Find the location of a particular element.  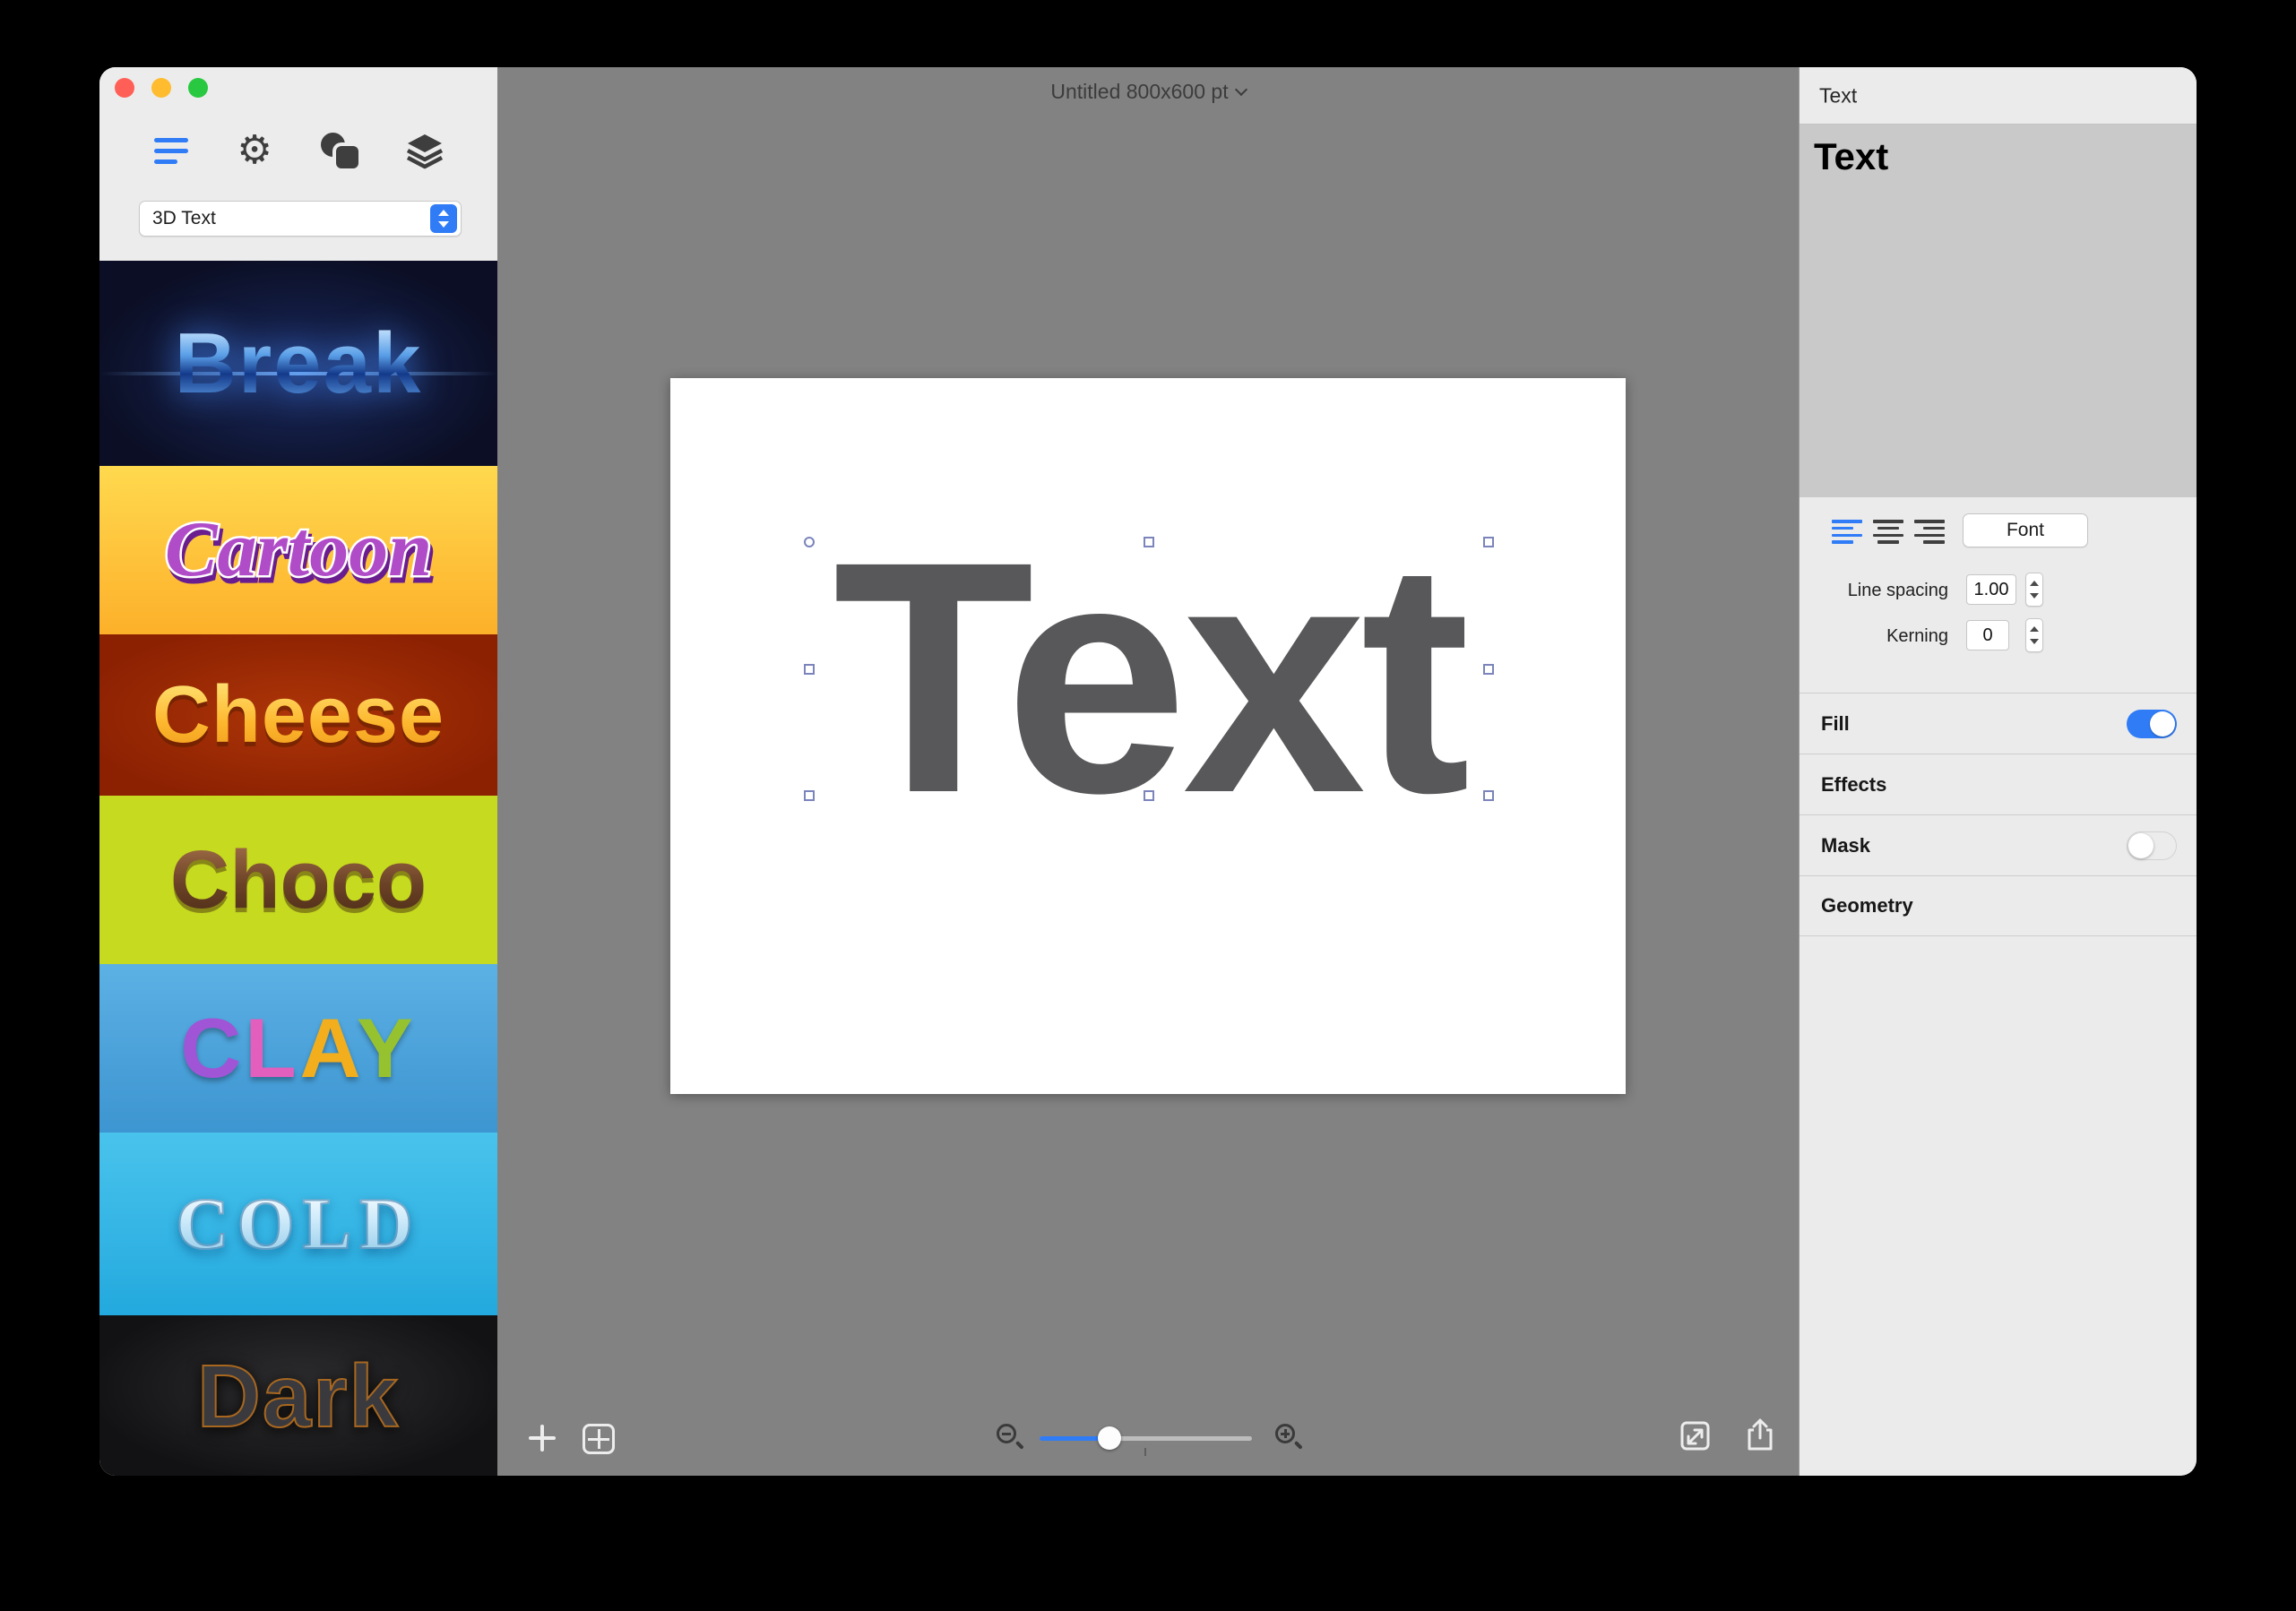

layers-icon is located at coordinates (425, 151).